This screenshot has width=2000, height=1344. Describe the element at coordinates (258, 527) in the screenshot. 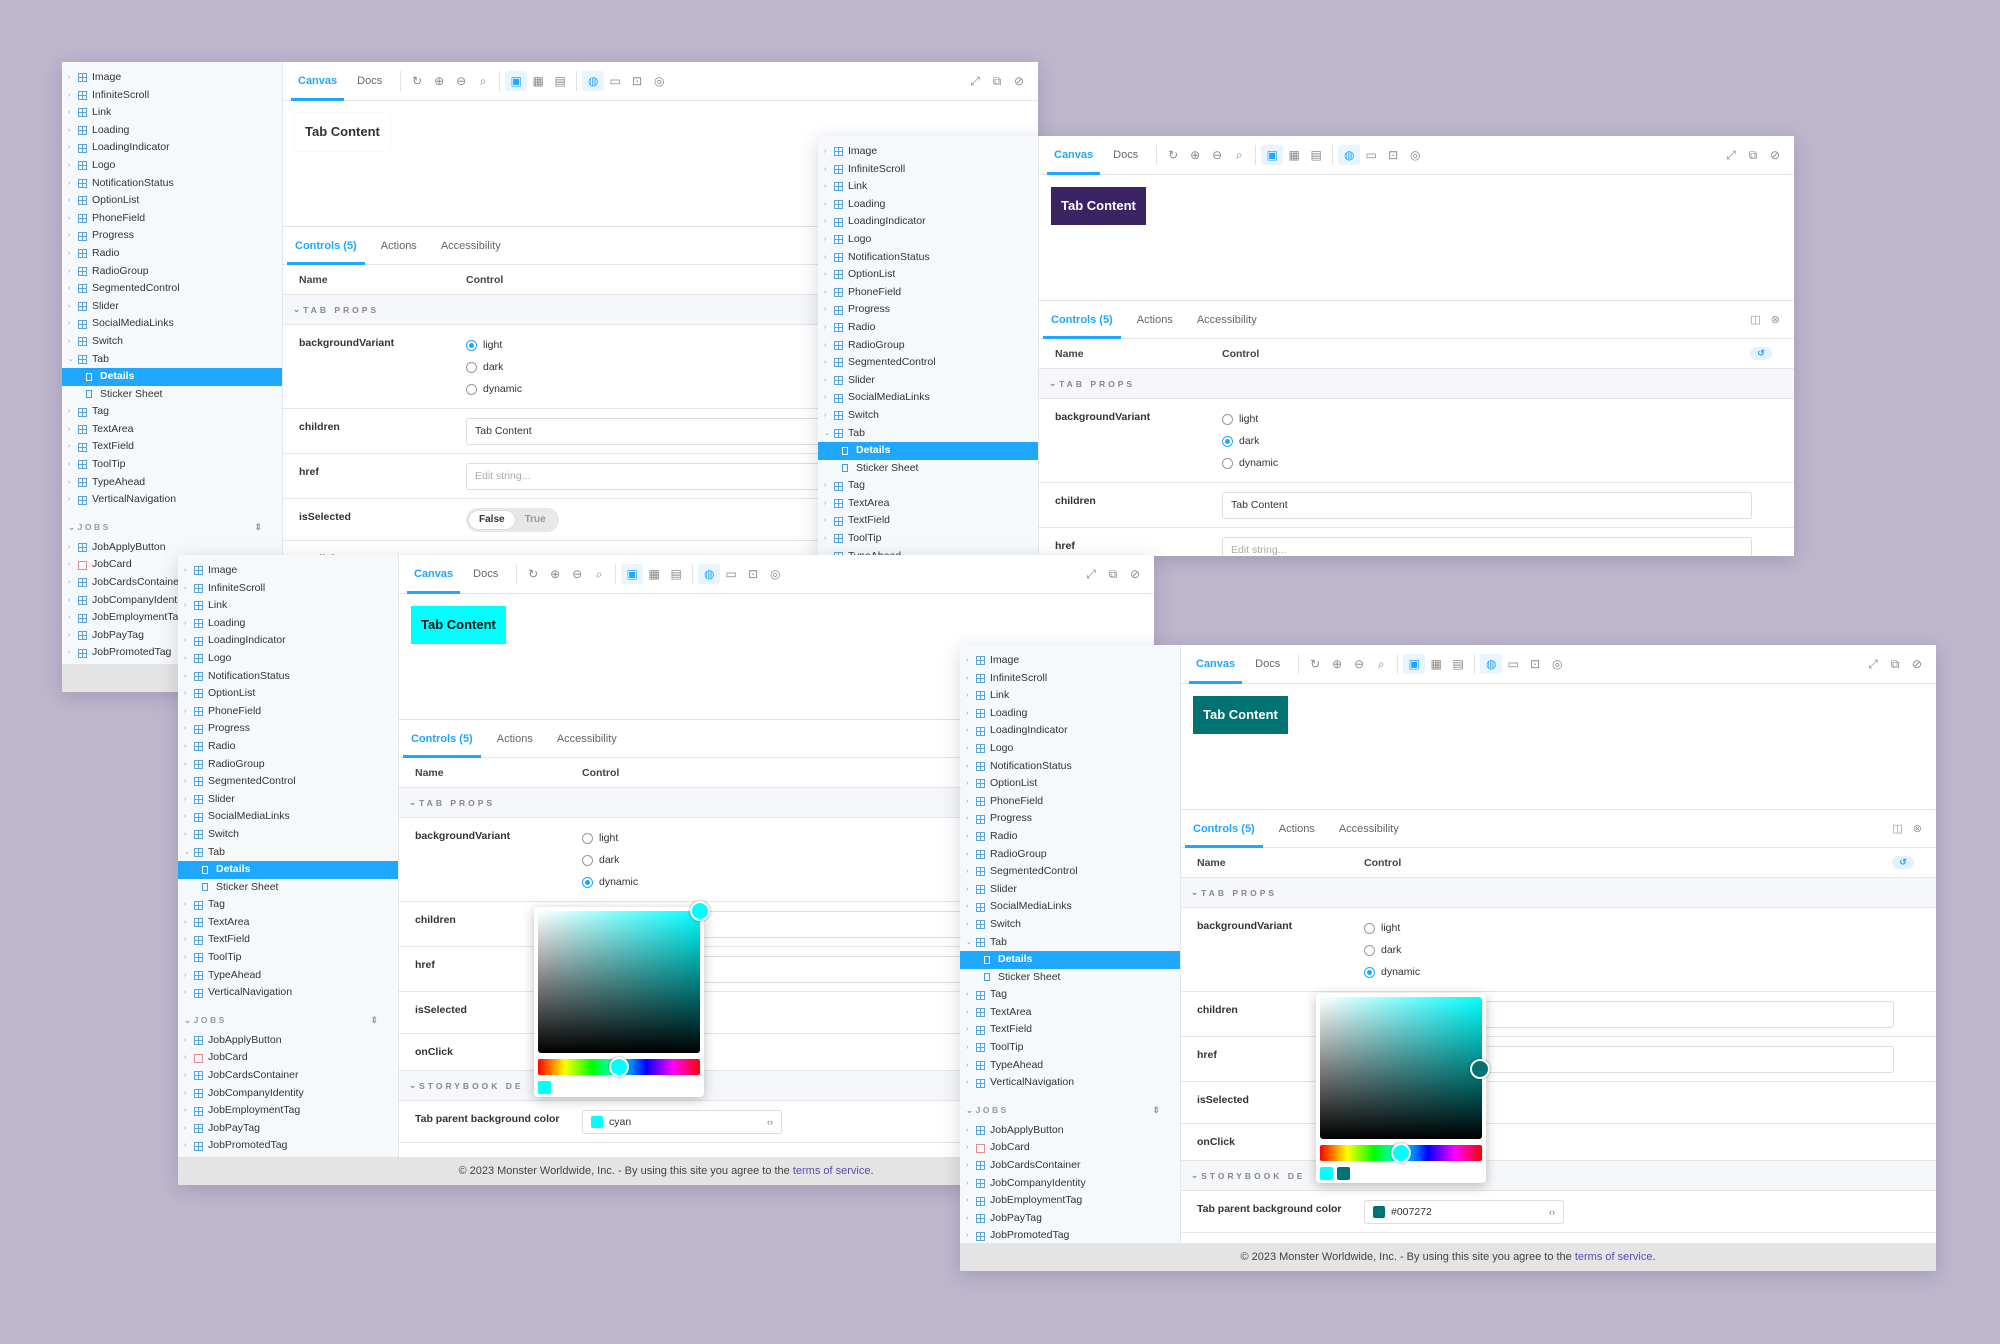

I see `collapse-toggle-icon: ⇕` at that location.